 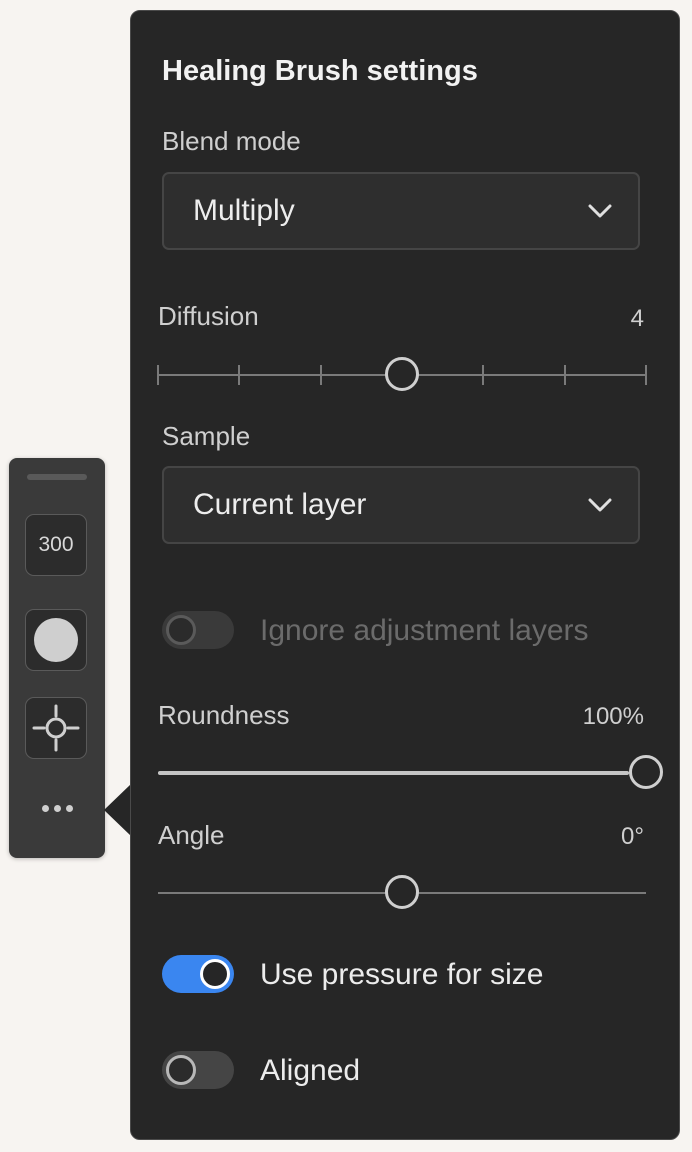 I want to click on hardness-dot-icon, so click(x=56, y=640).